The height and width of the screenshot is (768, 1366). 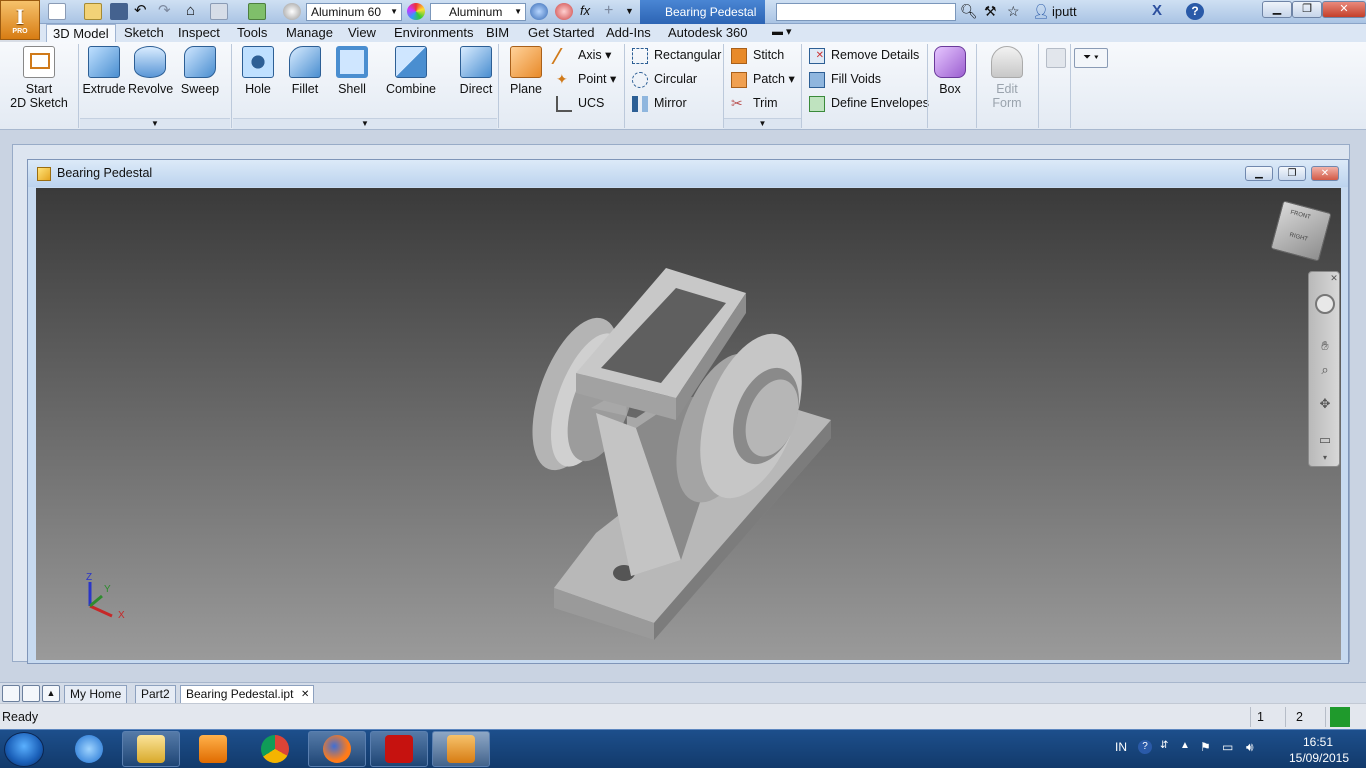 What do you see at coordinates (628, 33) in the screenshot?
I see `tab-add-ins: Add-Ins` at bounding box center [628, 33].